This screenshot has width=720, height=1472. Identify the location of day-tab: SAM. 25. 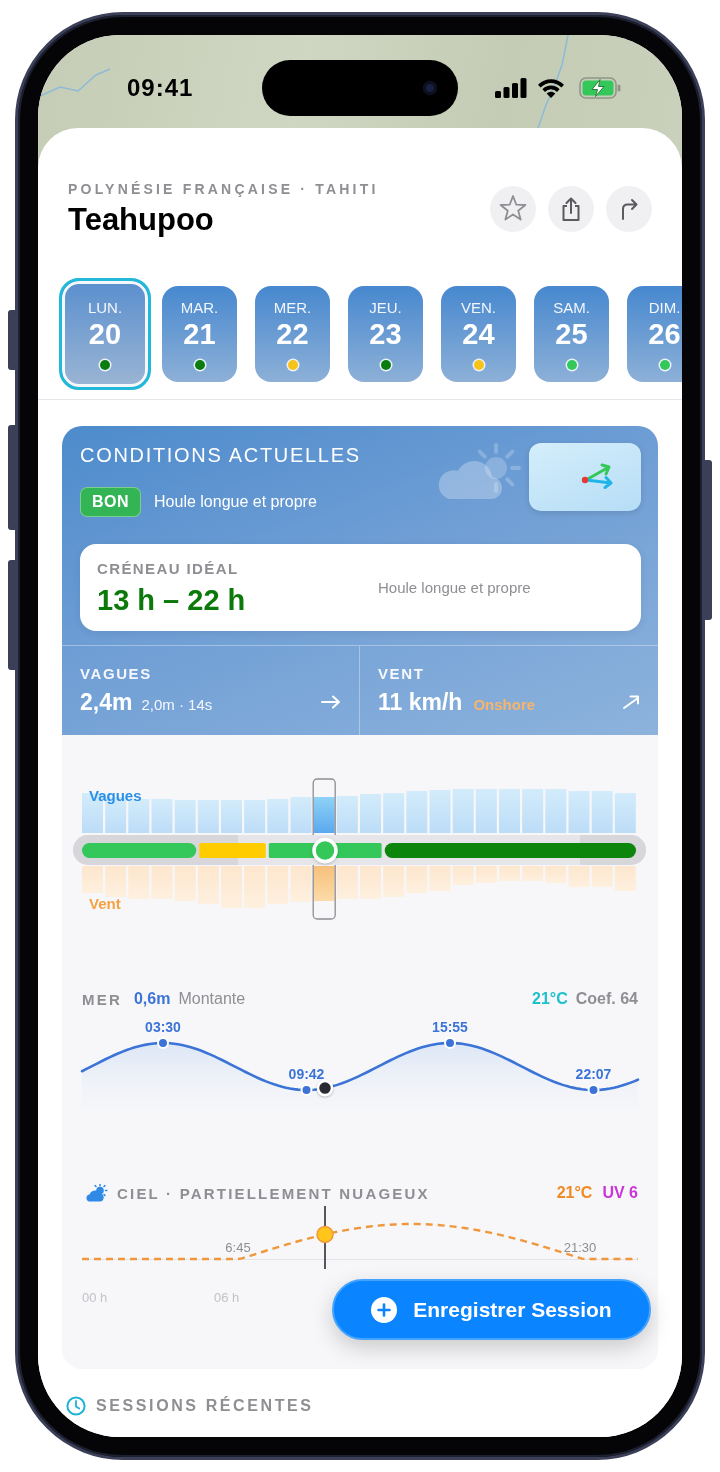
(571, 334).